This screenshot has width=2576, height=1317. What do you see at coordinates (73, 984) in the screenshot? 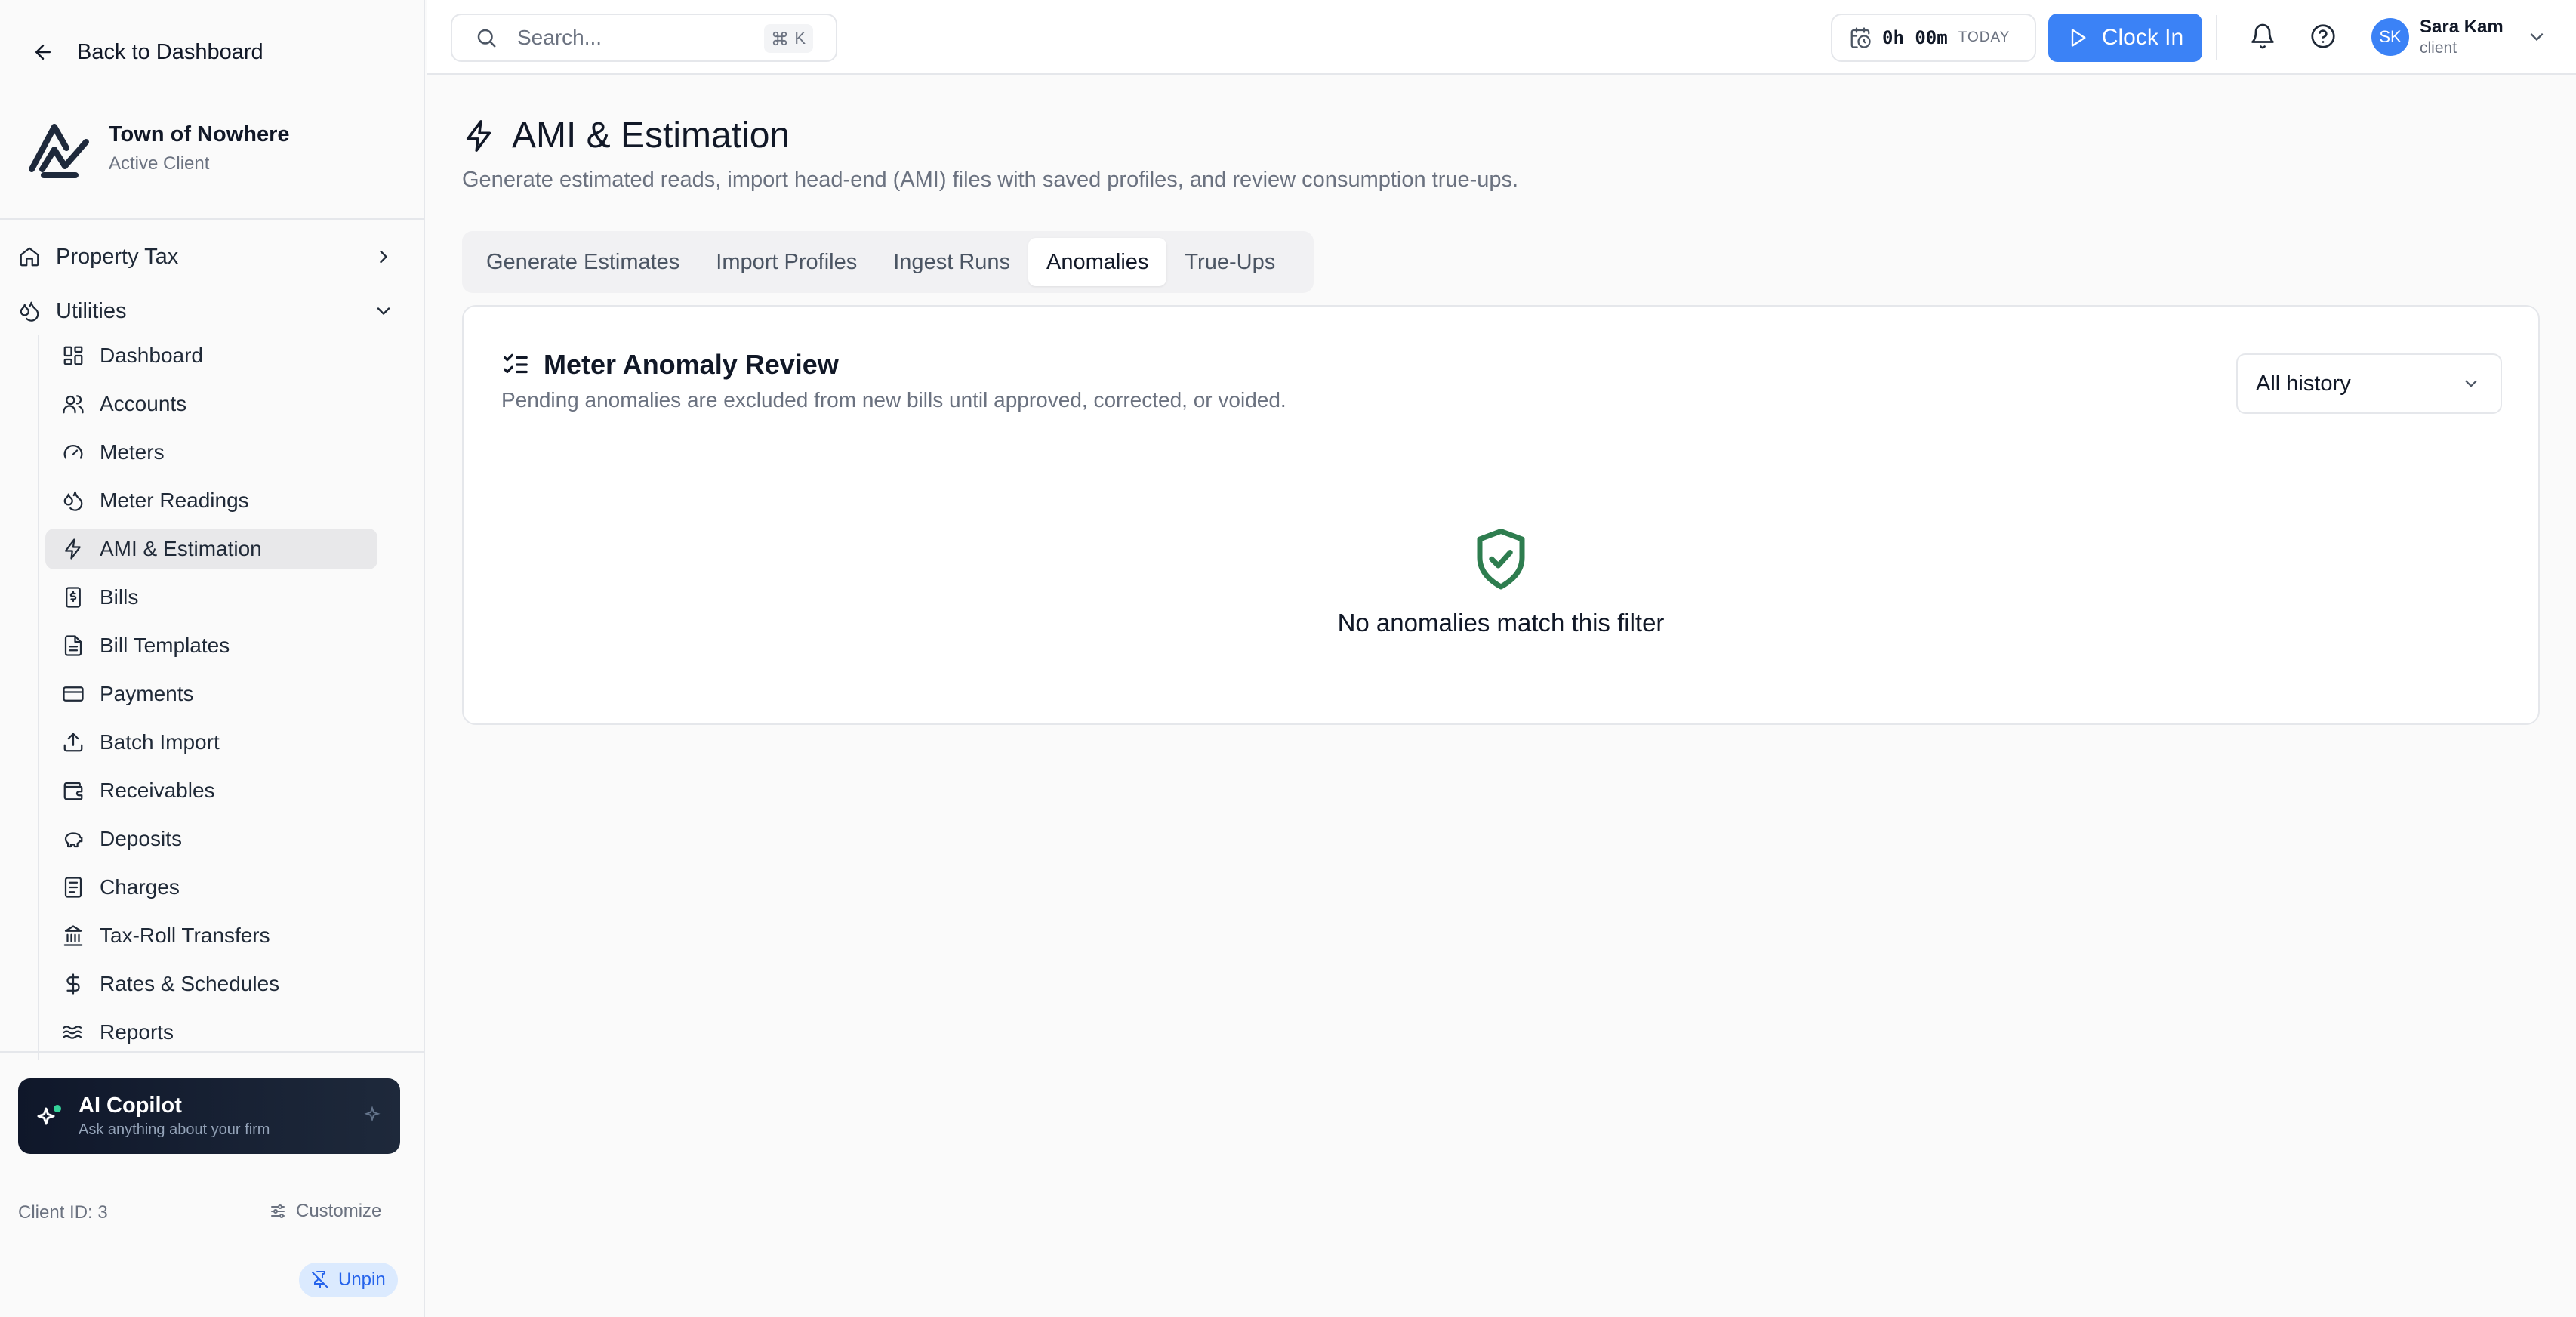
I see `dollar-icon` at bounding box center [73, 984].